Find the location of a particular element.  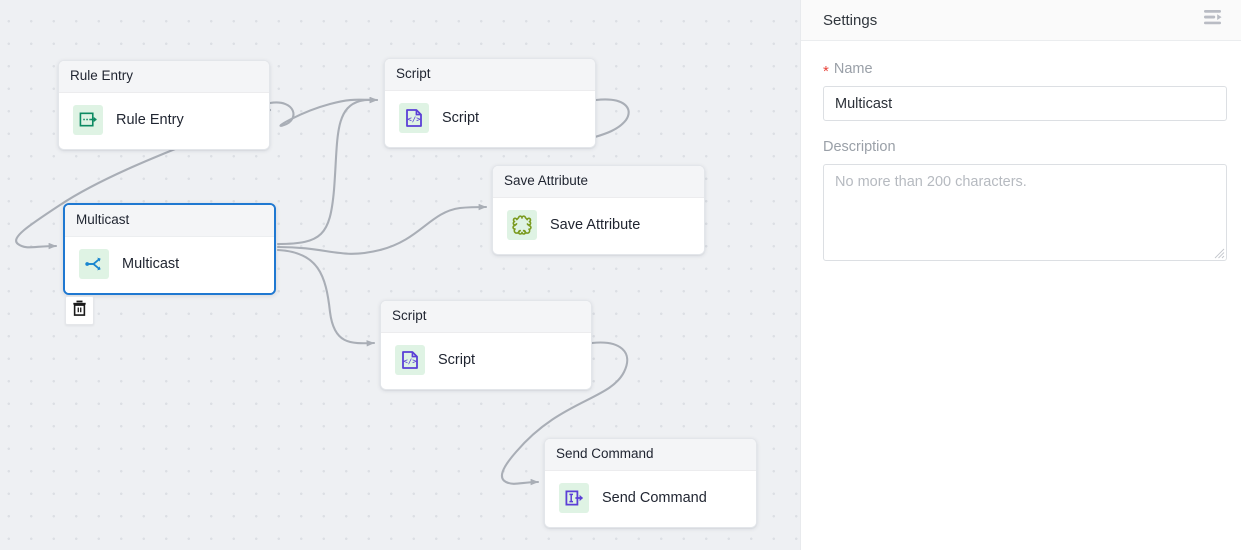

node-body: Rule Entry is located at coordinates (164, 120).